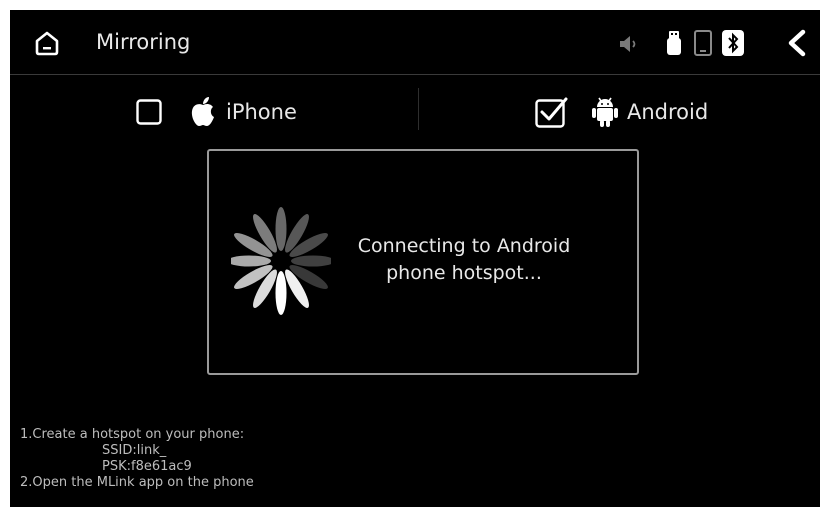 The height and width of the screenshot is (507, 827). Describe the element at coordinates (418, 109) in the screenshot. I see `option-divider` at that location.